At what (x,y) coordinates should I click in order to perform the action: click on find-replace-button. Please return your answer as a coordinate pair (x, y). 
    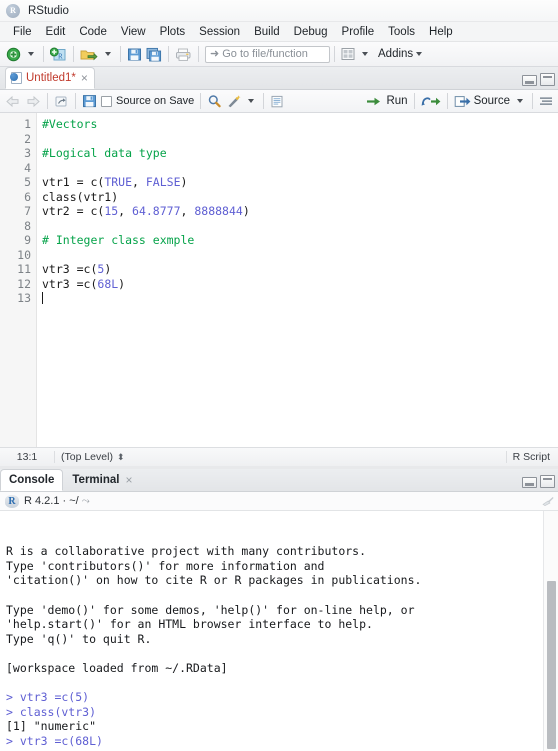
    Looking at the image, I should click on (214, 101).